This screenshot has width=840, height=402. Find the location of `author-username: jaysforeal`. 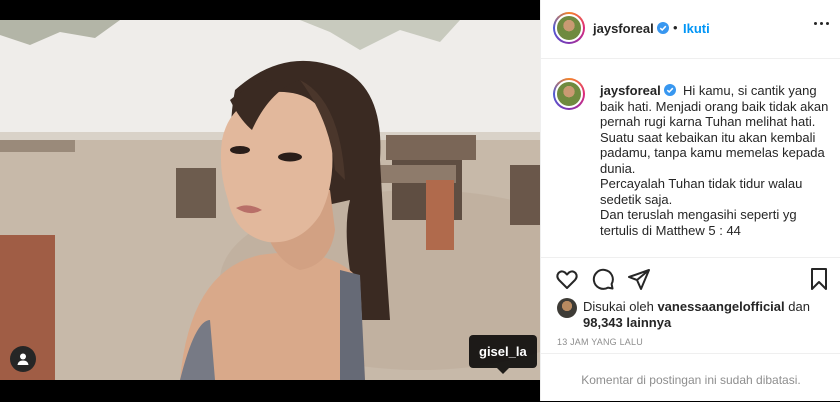

author-username: jaysforeal is located at coordinates (631, 28).